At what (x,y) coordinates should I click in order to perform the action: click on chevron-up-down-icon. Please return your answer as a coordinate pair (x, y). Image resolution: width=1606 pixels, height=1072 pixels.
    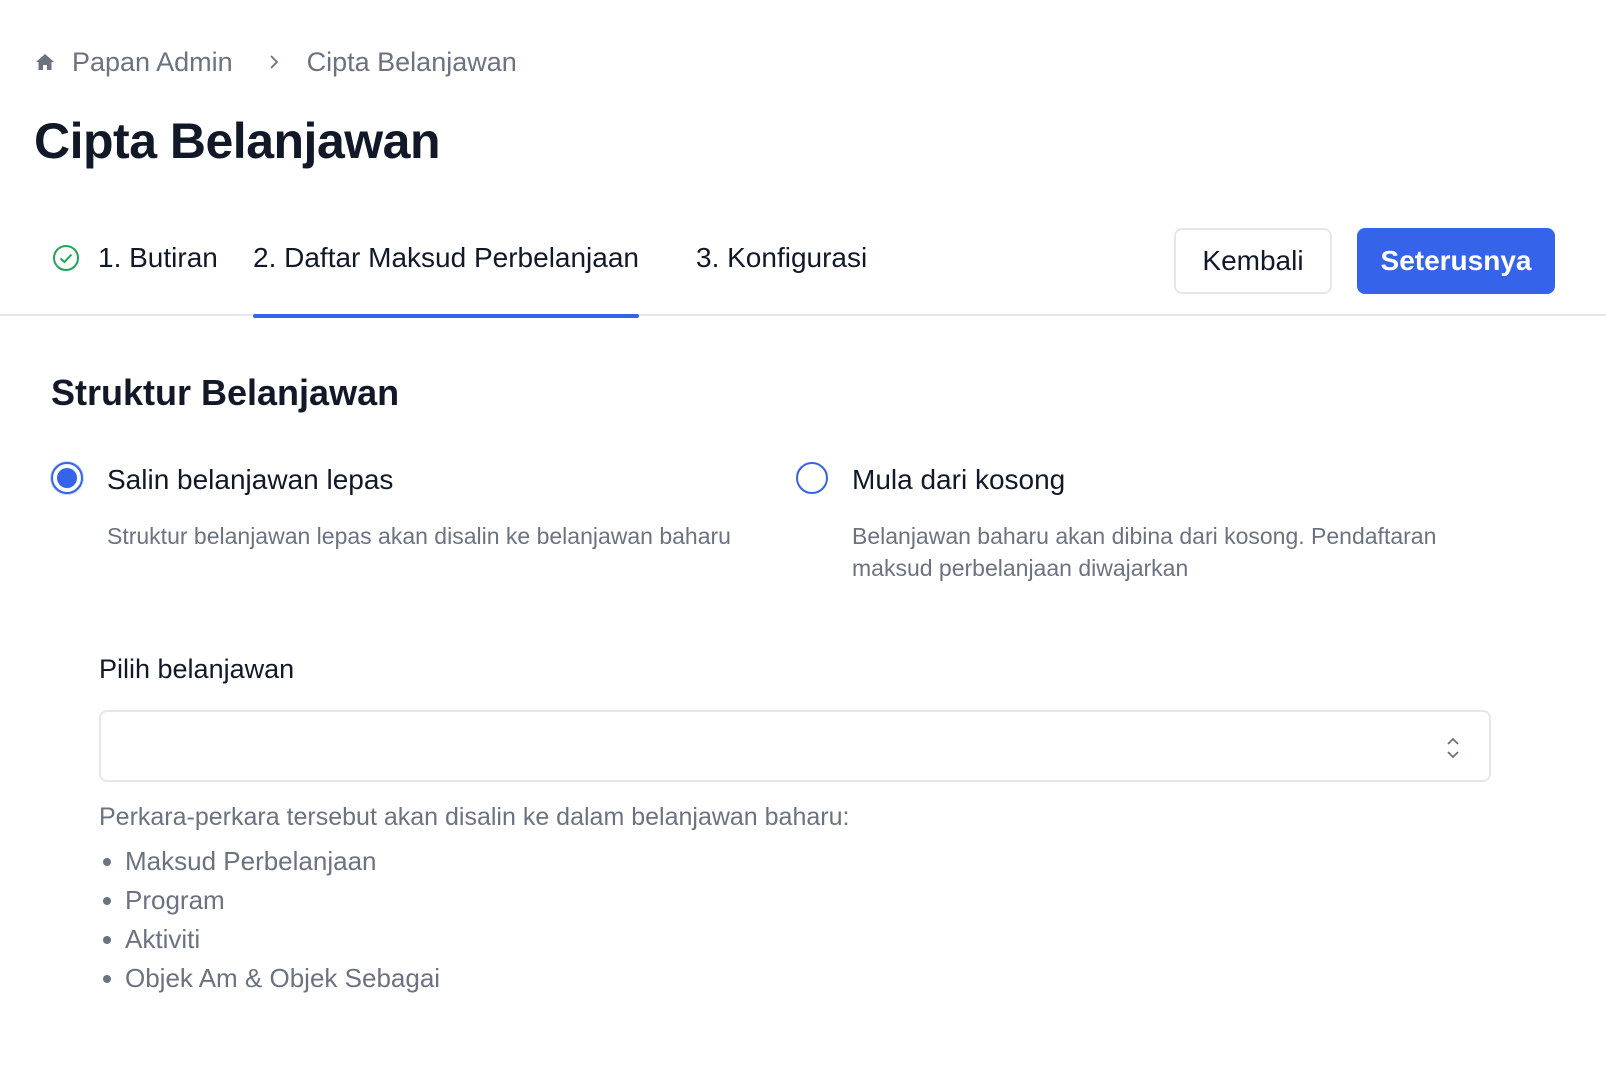
    Looking at the image, I should click on (1453, 748).